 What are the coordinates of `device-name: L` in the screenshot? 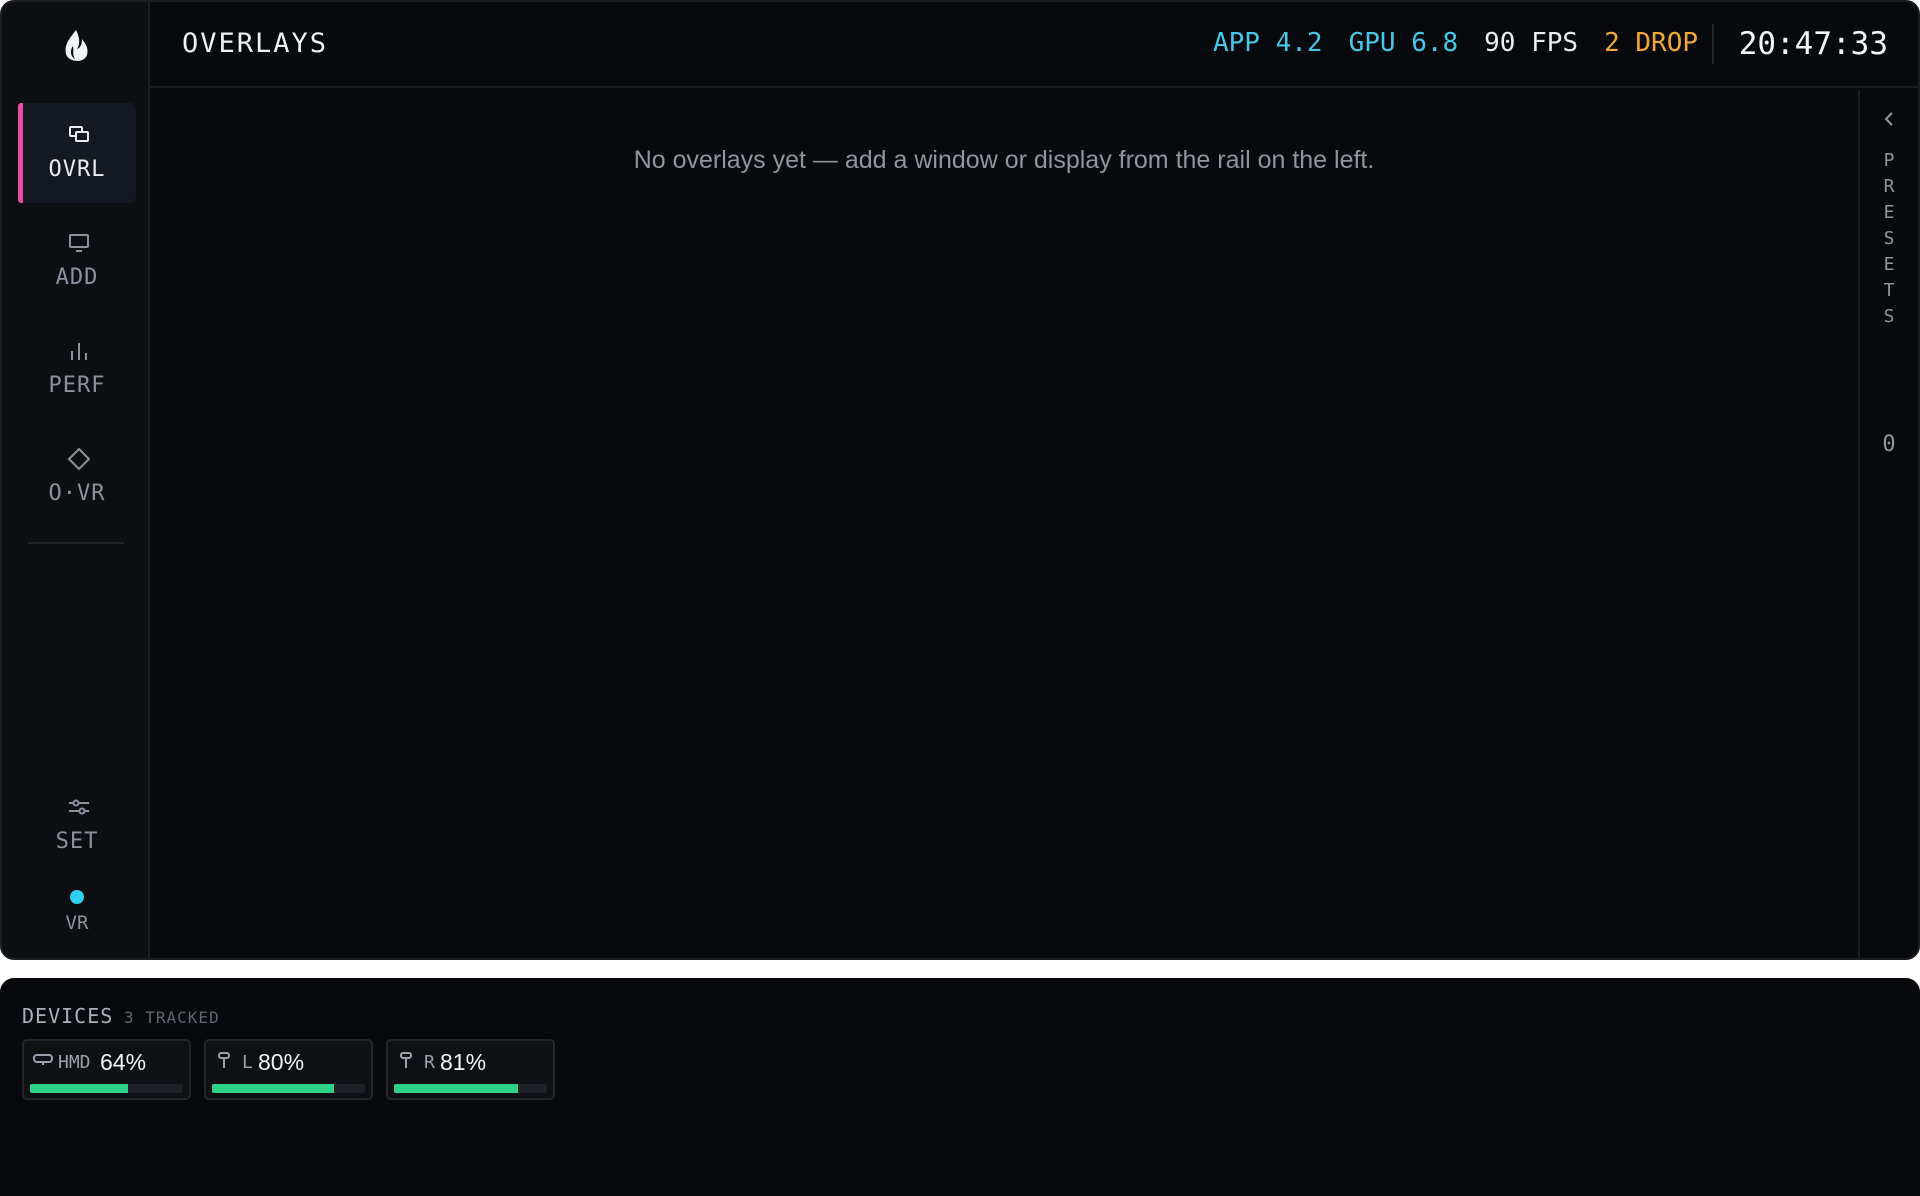 It's located at (247, 1062).